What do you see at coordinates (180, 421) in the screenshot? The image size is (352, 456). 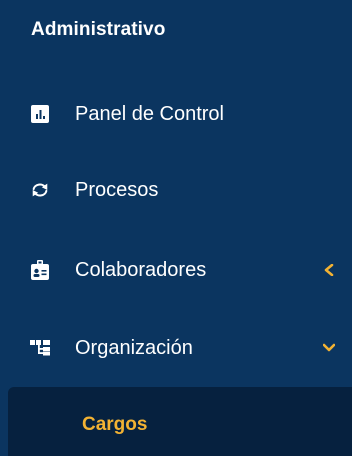 I see `submenu-panel` at bounding box center [180, 421].